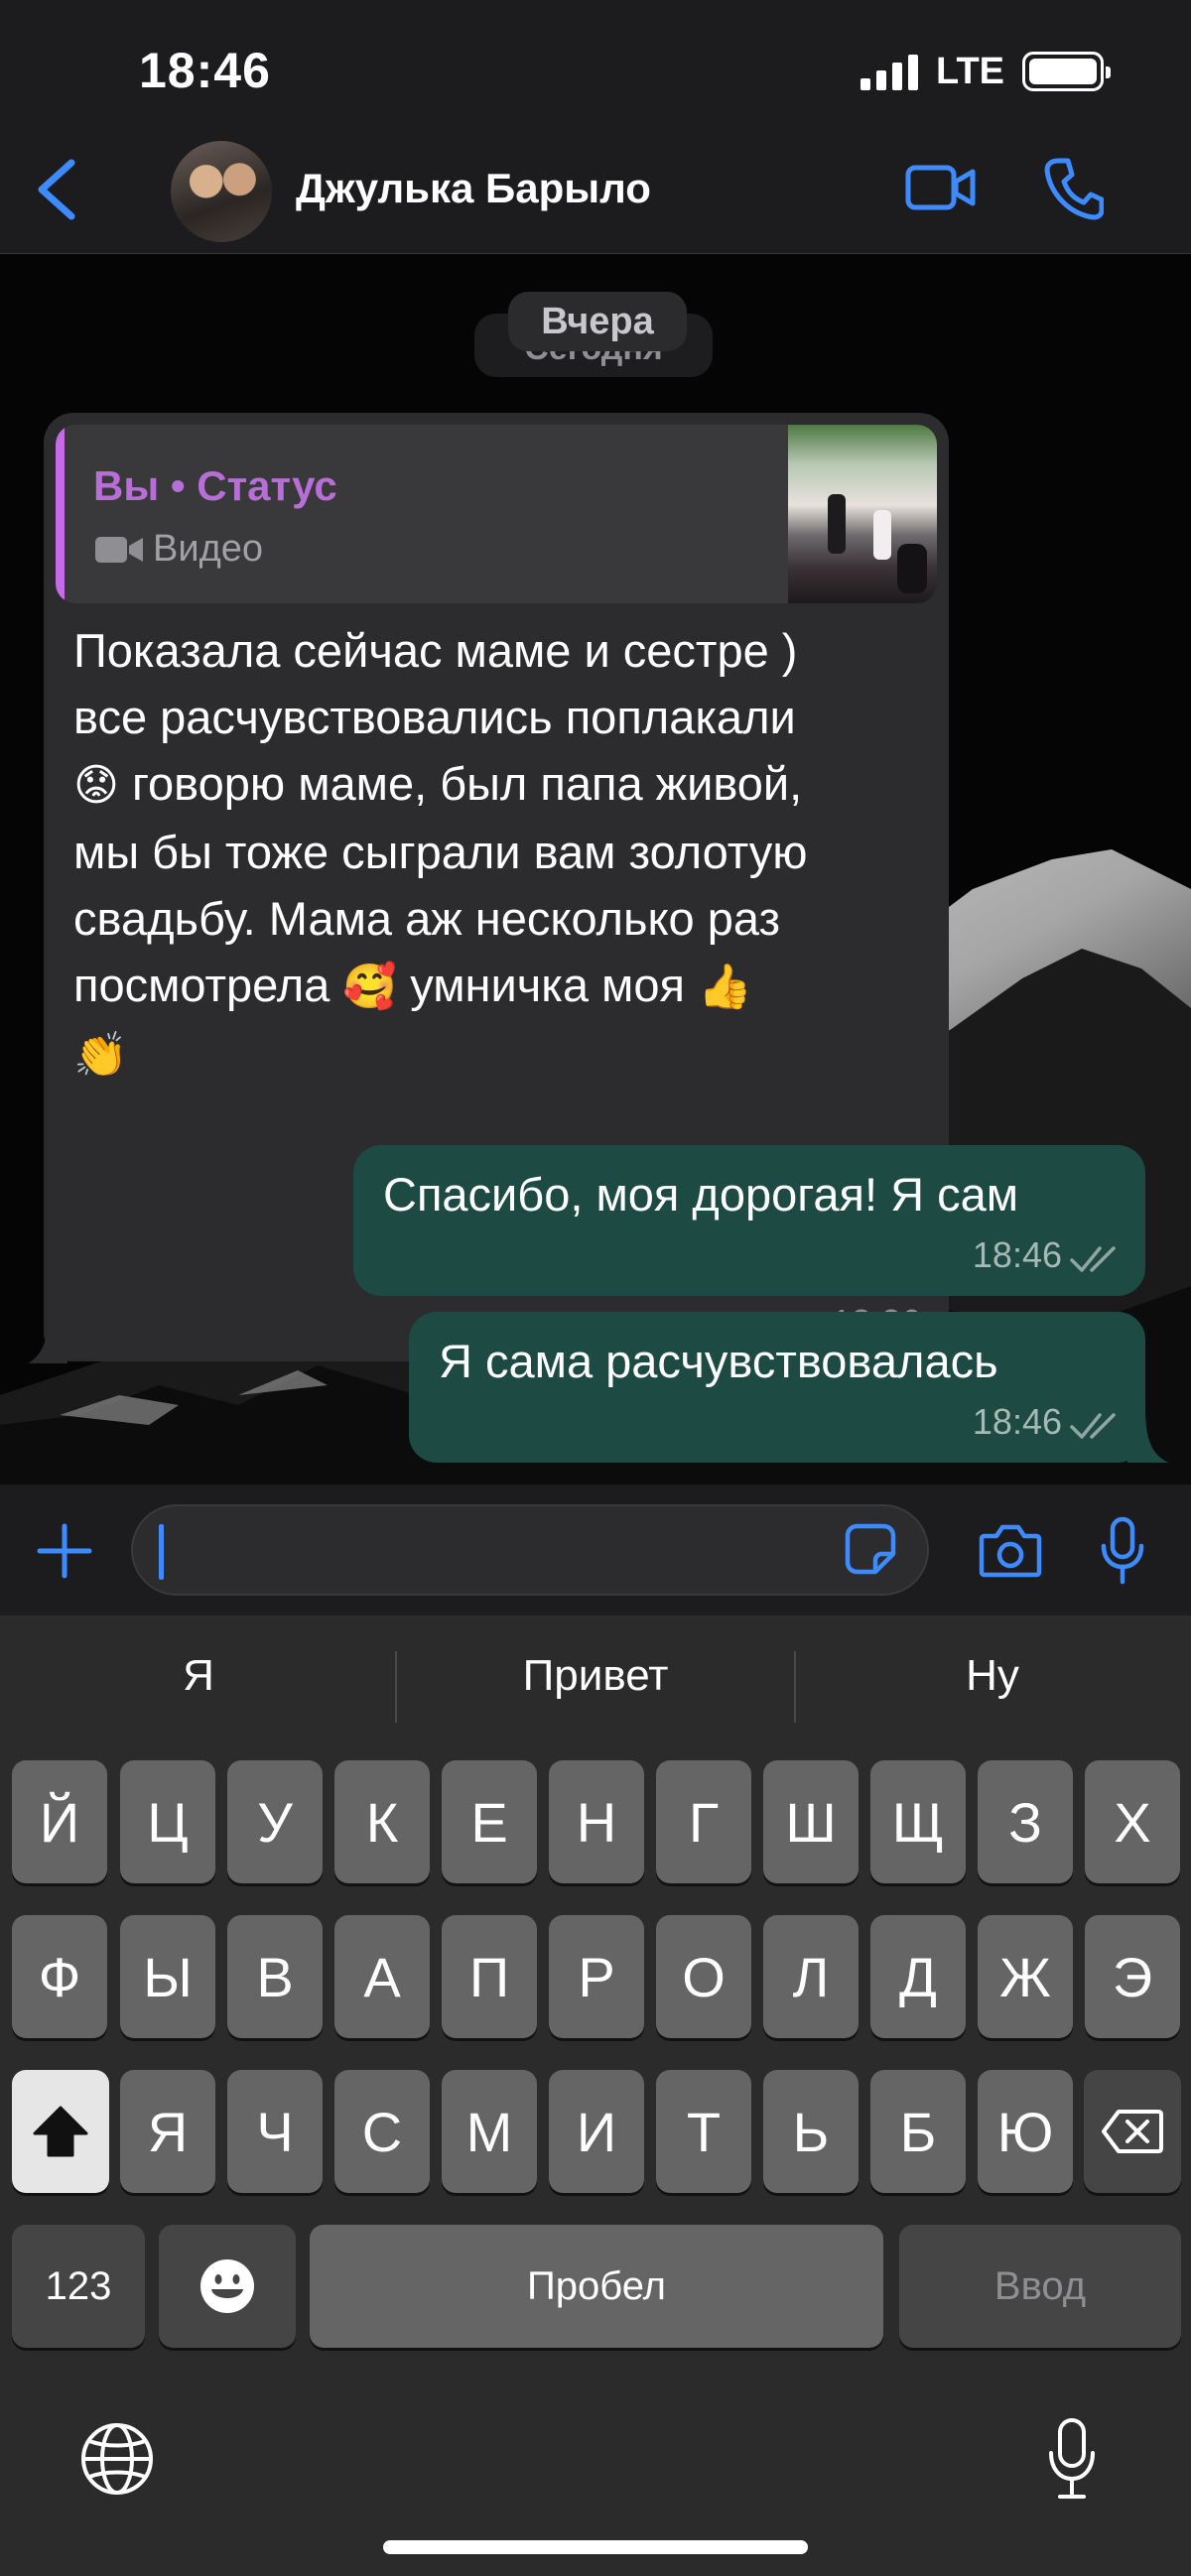 The height and width of the screenshot is (2576, 1191). What do you see at coordinates (382, 2132) in the screenshot?
I see `key-letter: С` at bounding box center [382, 2132].